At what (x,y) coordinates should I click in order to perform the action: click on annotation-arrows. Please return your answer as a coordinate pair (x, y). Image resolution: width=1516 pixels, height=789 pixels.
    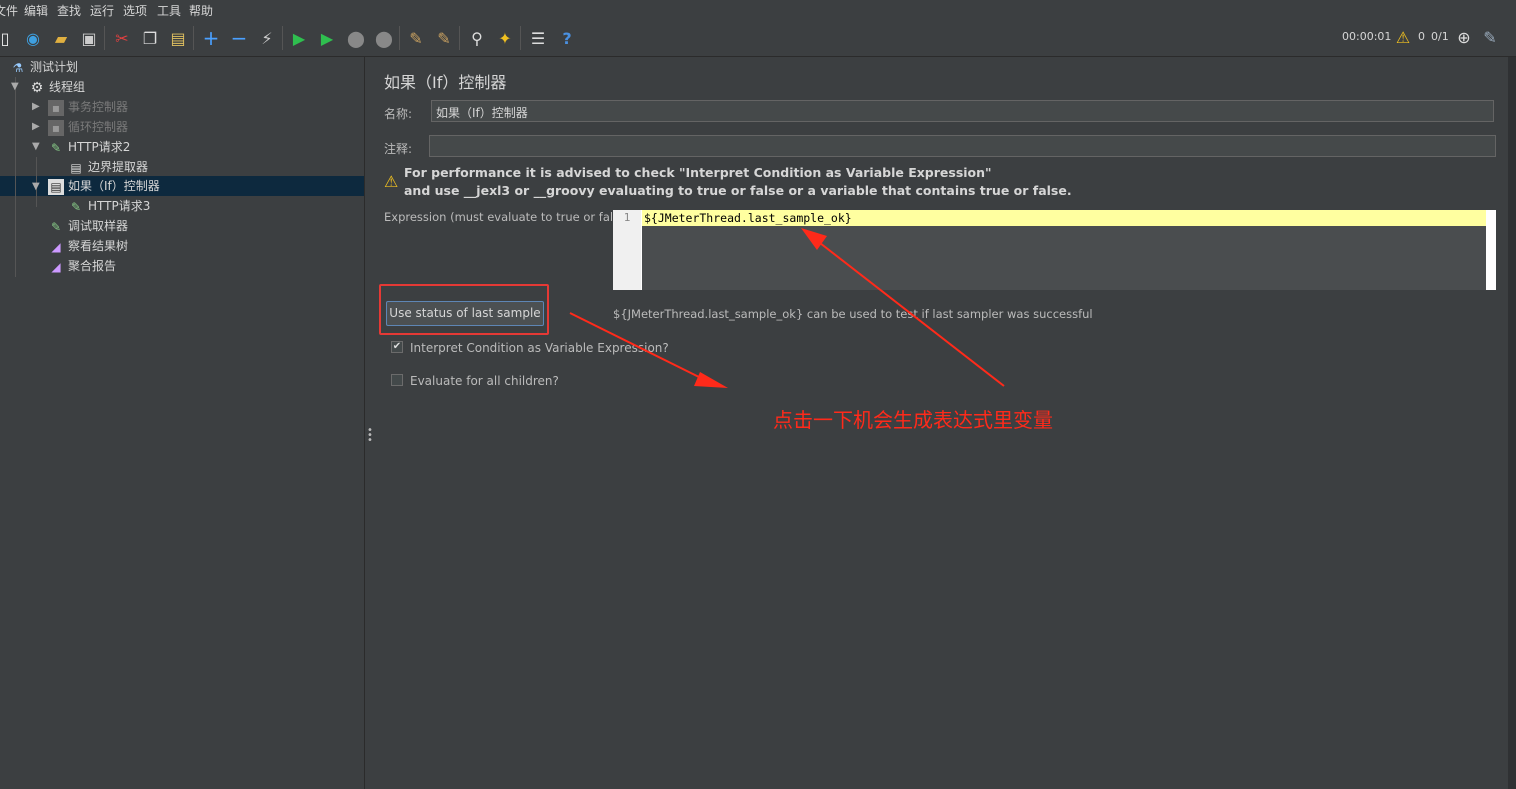
    Looking at the image, I should click on (787, 308).